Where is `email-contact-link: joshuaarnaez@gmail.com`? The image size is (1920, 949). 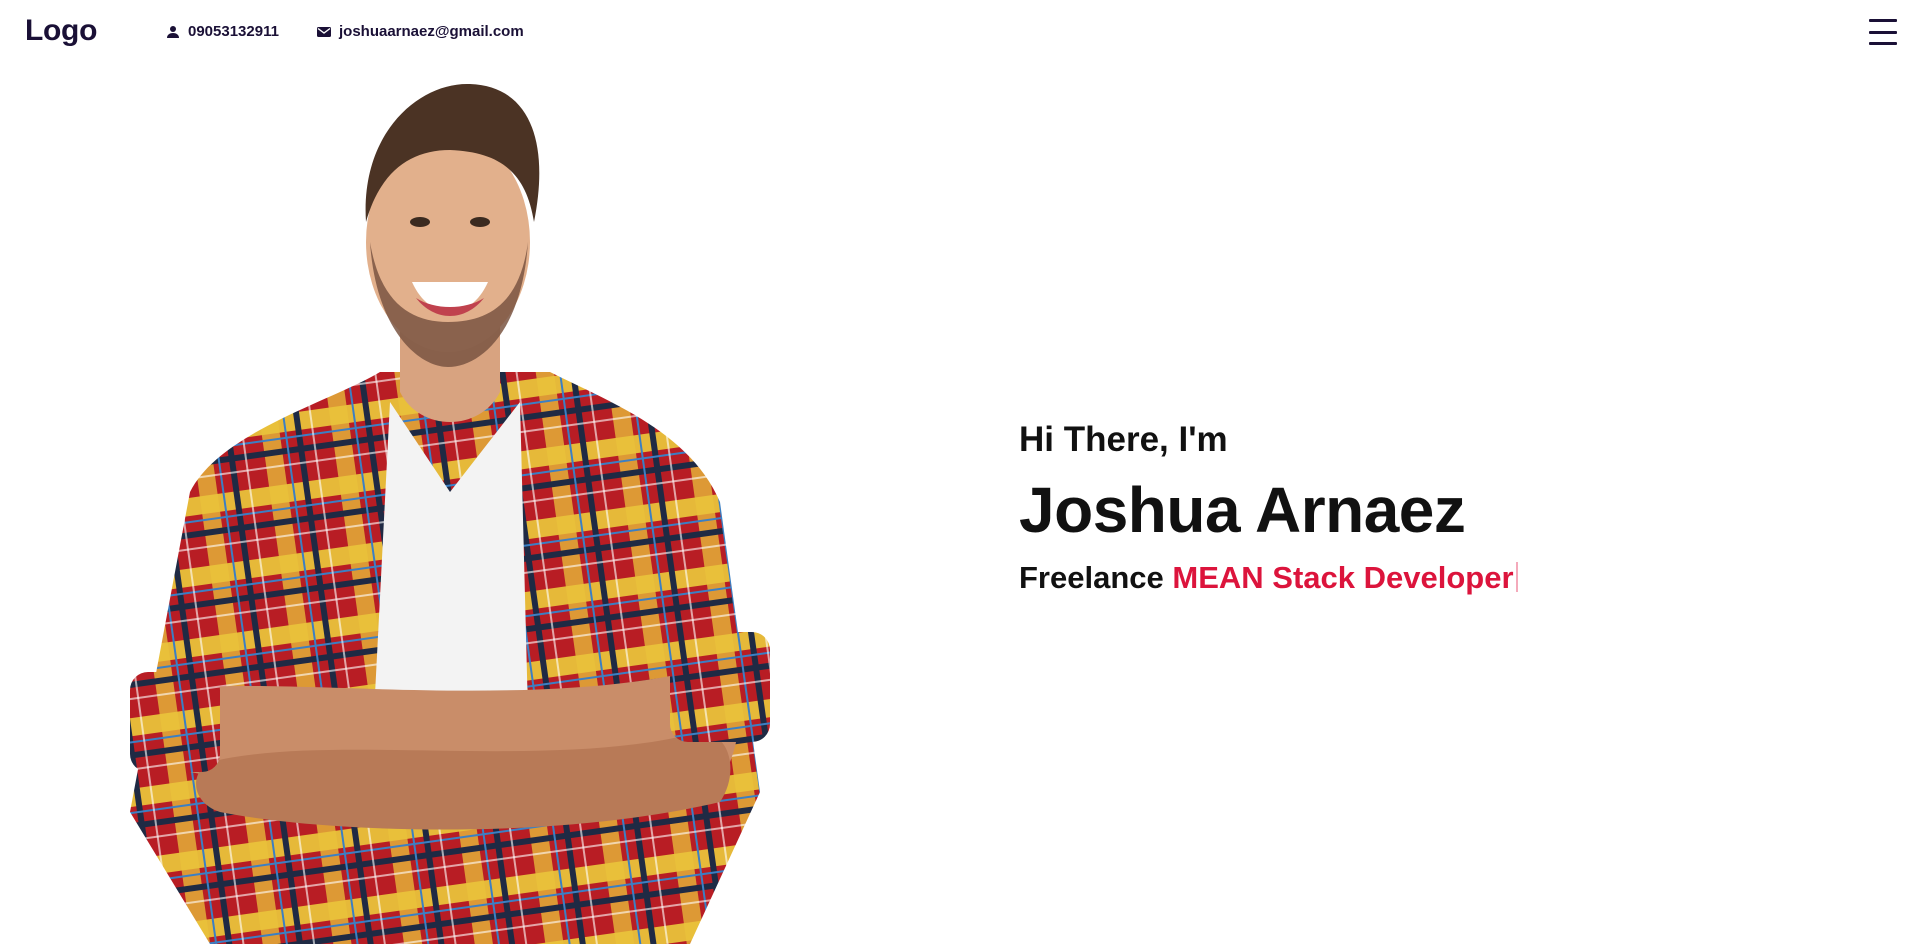 email-contact-link: joshuaarnaez@gmail.com is located at coordinates (420, 31).